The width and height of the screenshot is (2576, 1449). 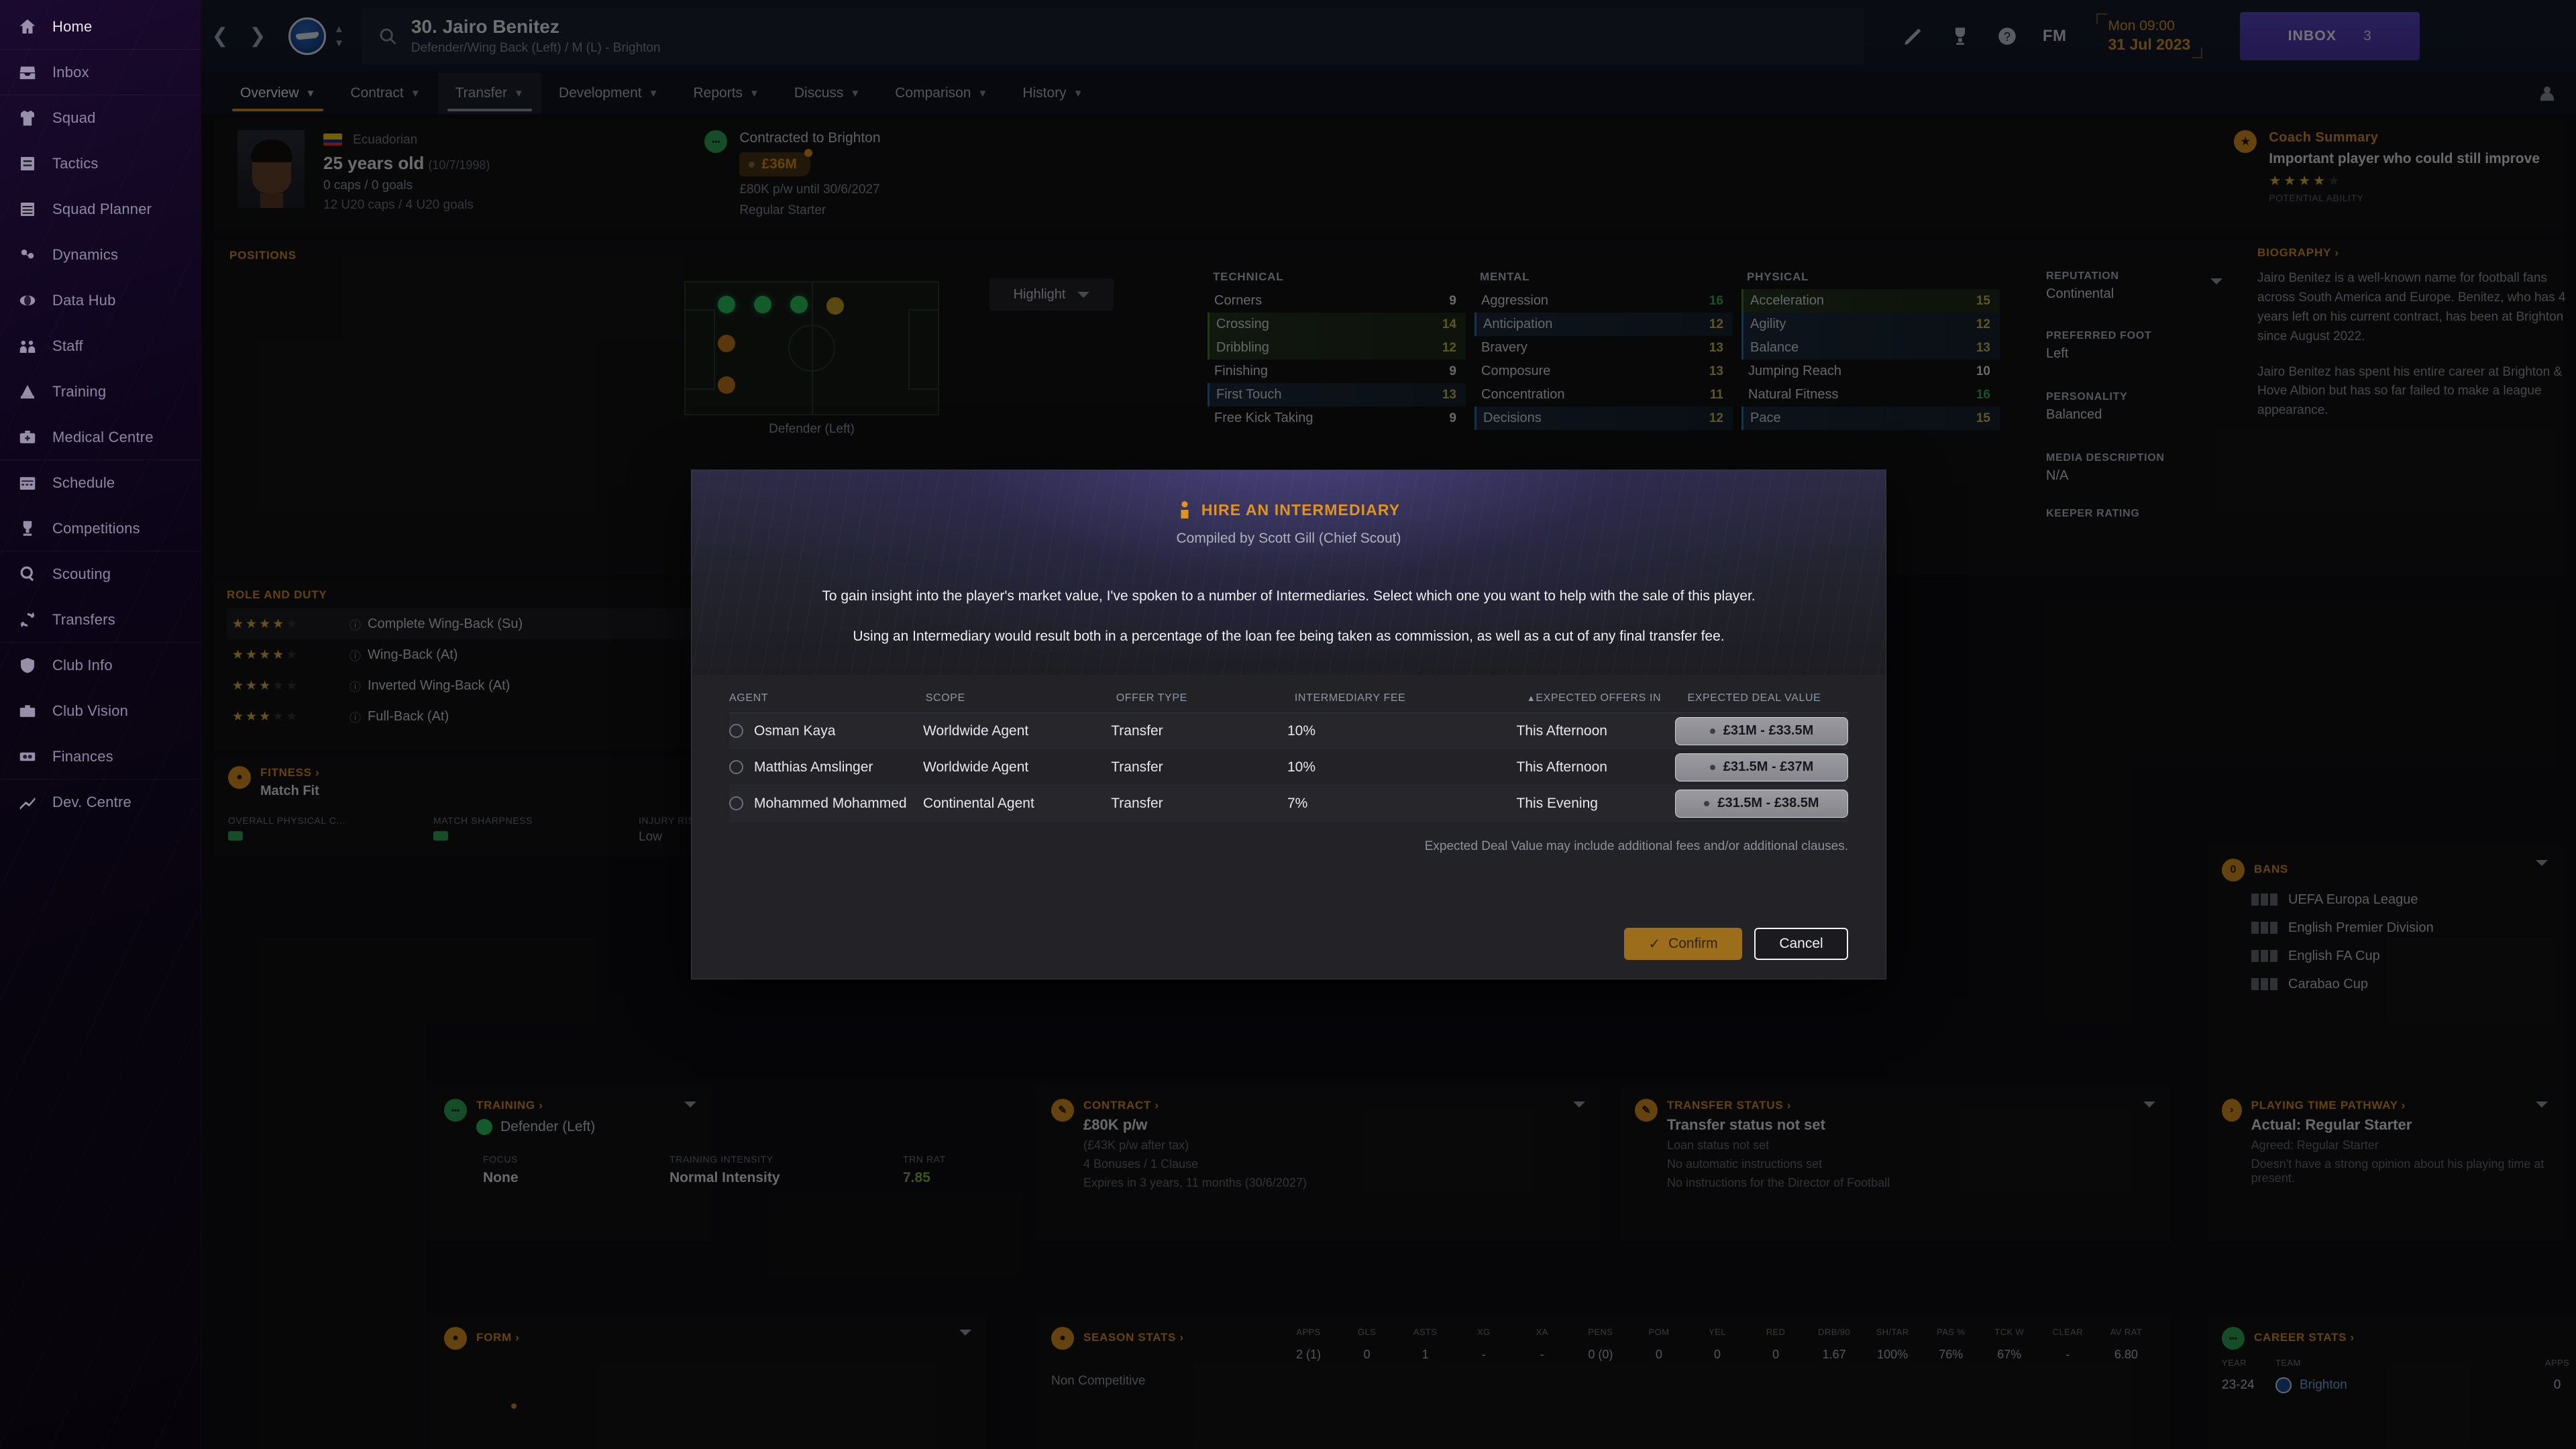 I want to click on sidebar-item-label: Staff, so click(x=67, y=345).